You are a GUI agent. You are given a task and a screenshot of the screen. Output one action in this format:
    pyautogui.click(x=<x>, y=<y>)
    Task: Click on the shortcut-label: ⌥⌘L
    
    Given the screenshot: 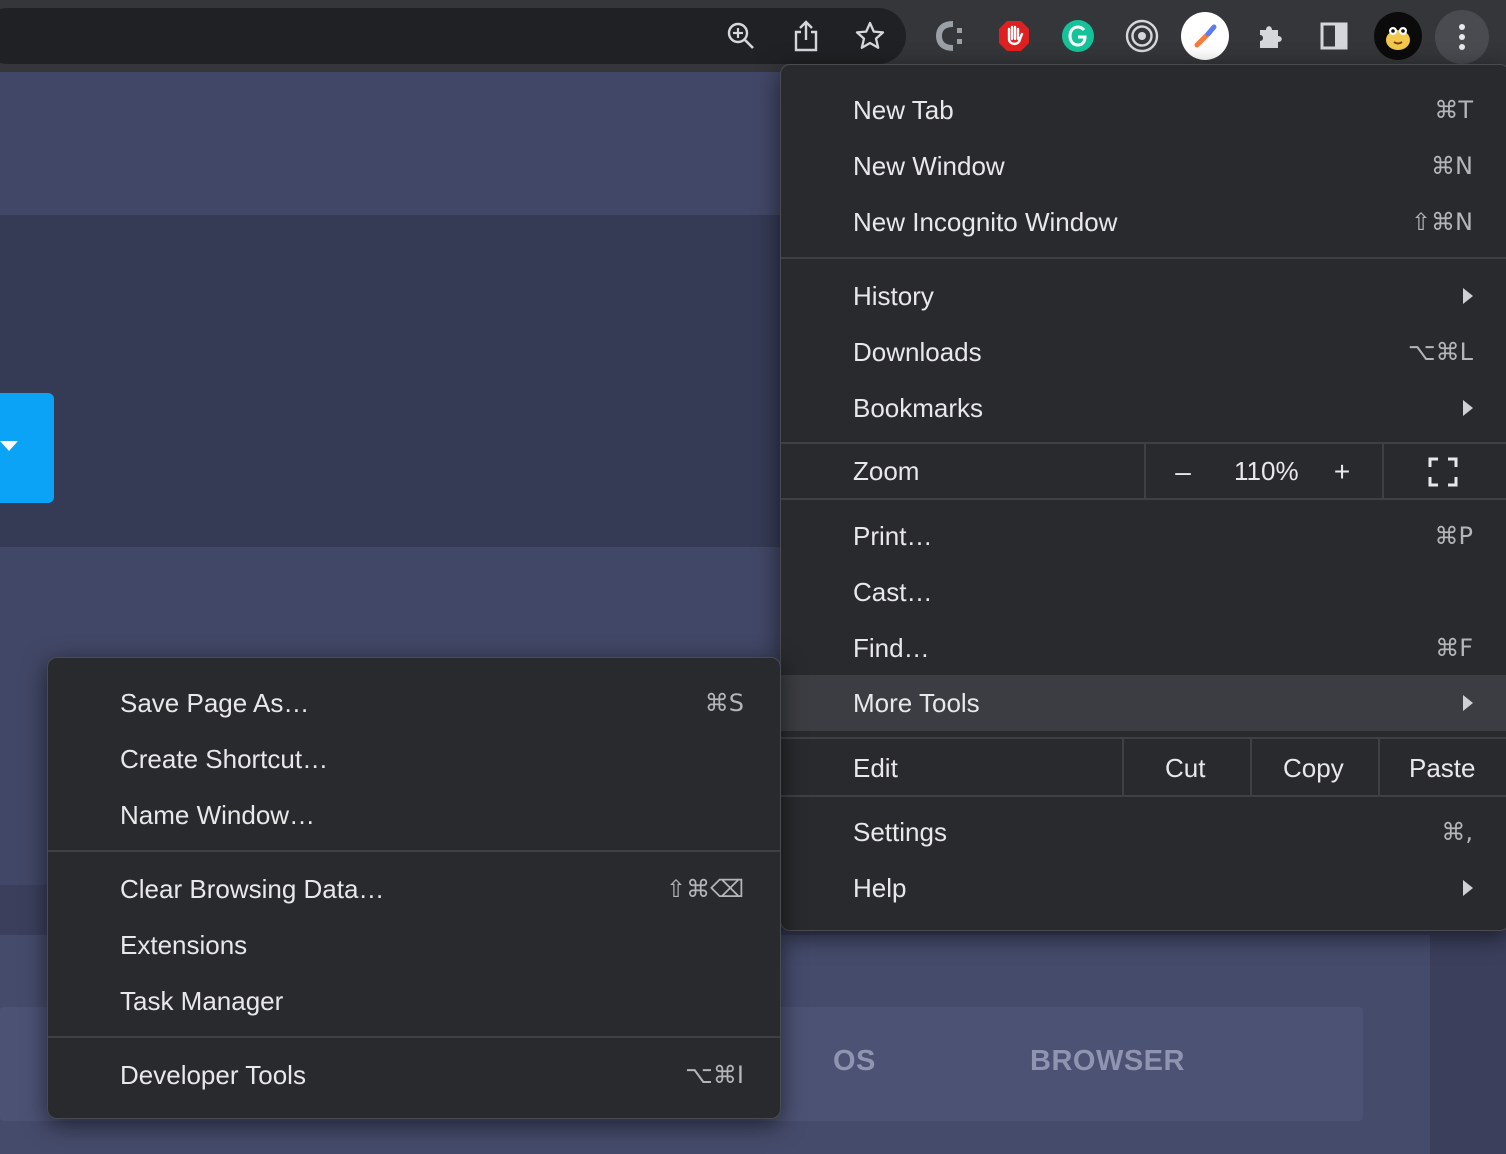 What is the action you would take?
    pyautogui.click(x=1440, y=352)
    